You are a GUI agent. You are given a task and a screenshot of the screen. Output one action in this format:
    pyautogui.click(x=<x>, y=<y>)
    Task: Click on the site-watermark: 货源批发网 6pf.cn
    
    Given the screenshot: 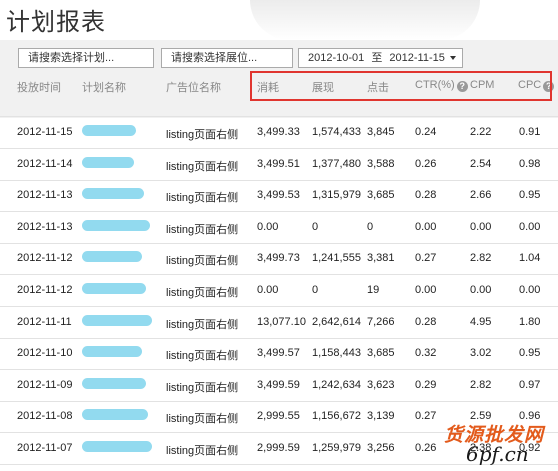 What is the action you would take?
    pyautogui.click(x=499, y=445)
    